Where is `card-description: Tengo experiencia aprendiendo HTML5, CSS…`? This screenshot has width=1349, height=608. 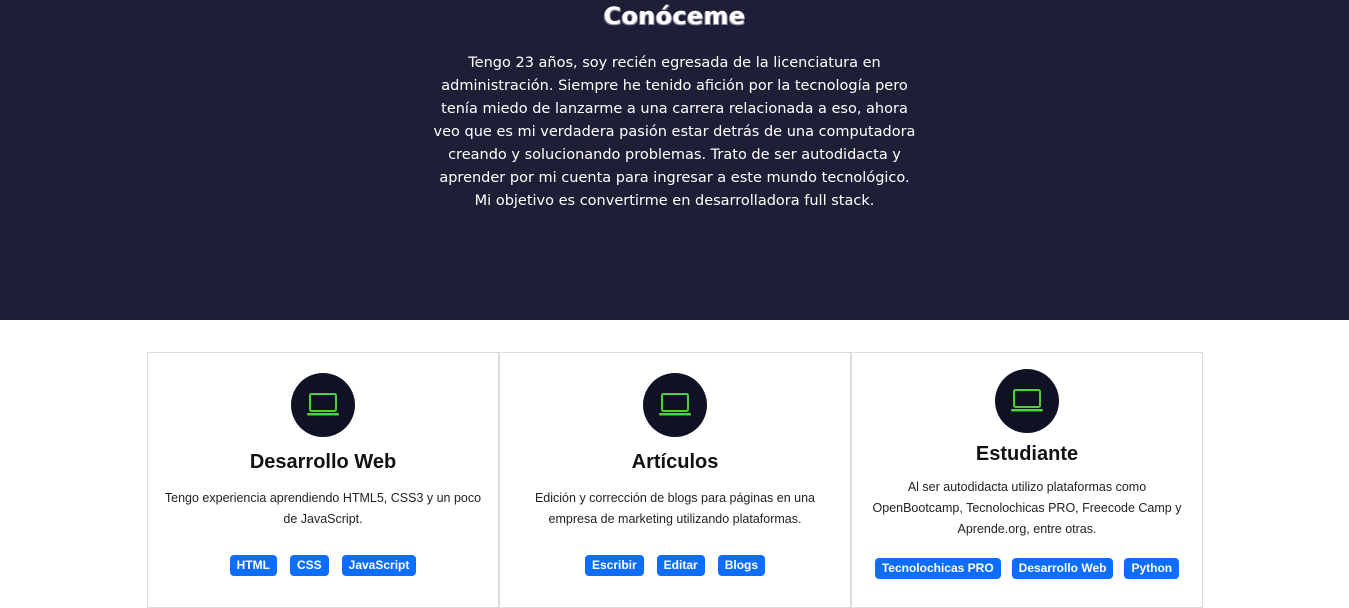
card-description: Tengo experiencia aprendiendo HTML5, CSS… is located at coordinates (323, 508).